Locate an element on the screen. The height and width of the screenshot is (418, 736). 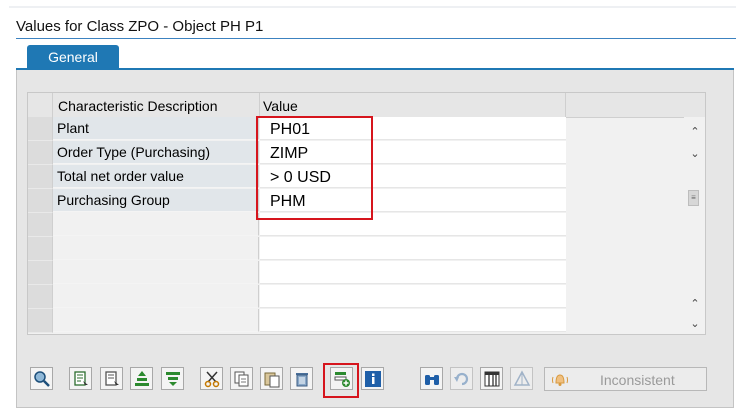
table-row: Plant PH01 is located at coordinates (297, 129).